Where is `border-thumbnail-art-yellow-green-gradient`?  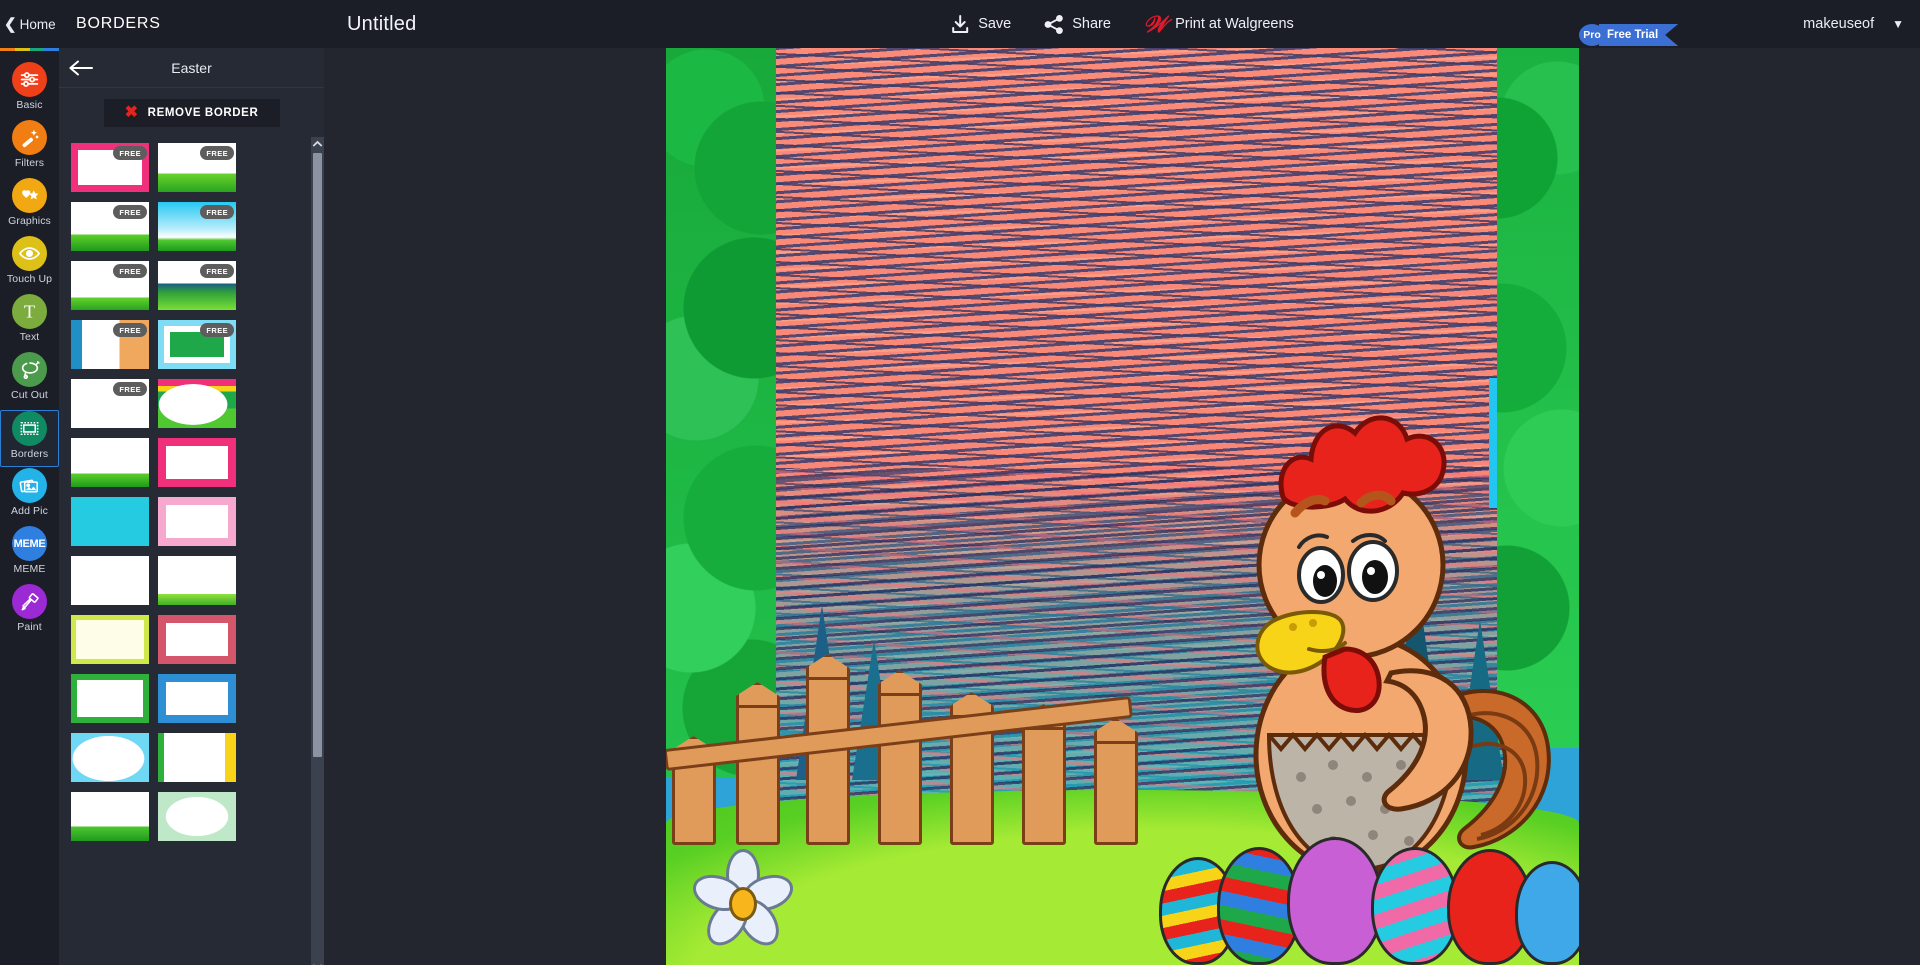
border-thumbnail-art-yellow-green-gradient is located at coordinates (197, 757).